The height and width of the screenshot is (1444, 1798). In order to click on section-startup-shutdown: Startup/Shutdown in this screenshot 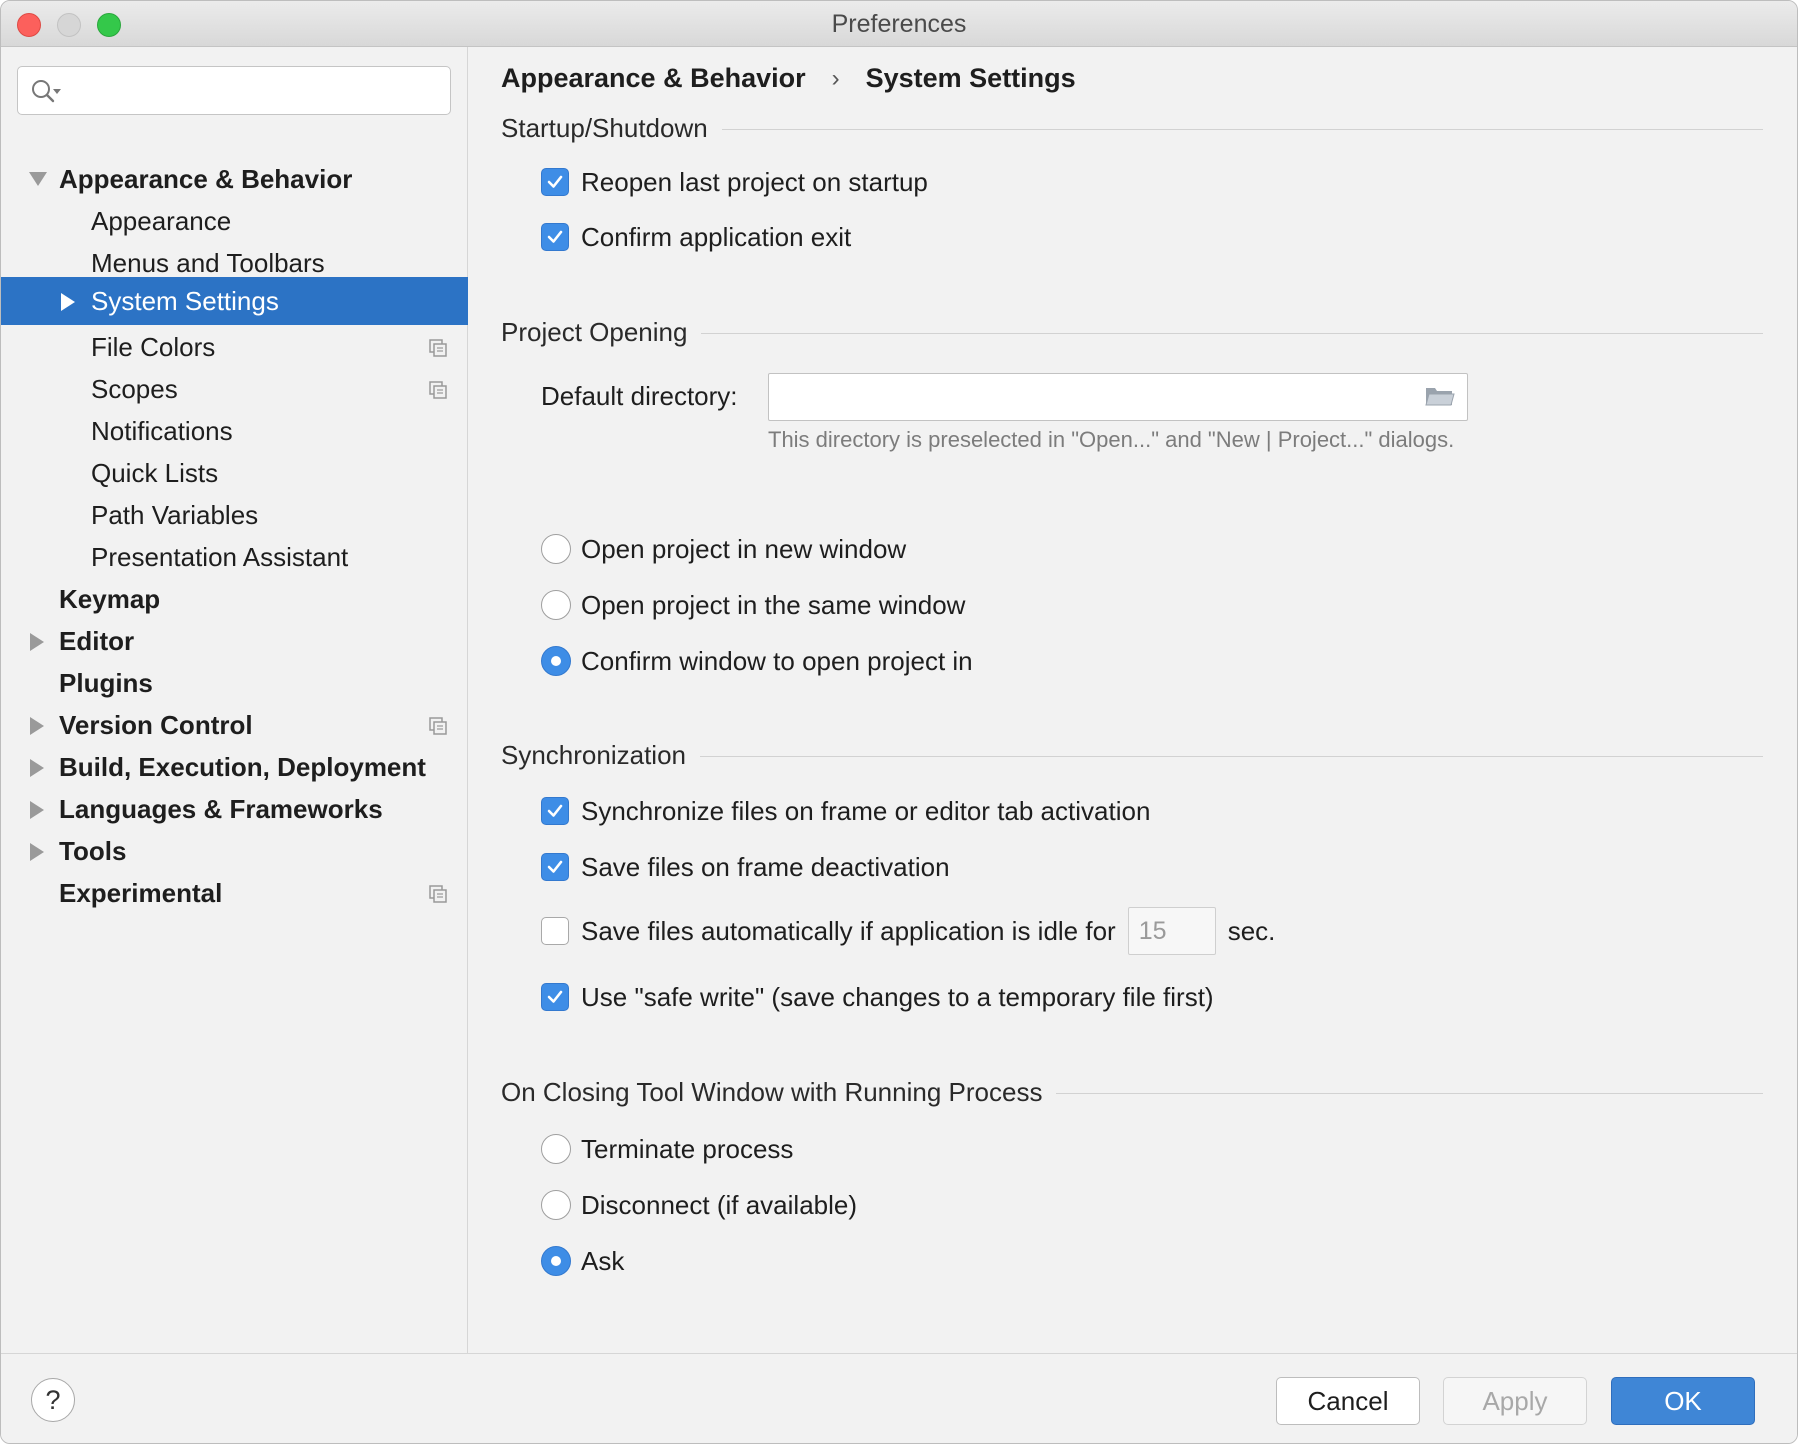, I will do `click(1132, 128)`.